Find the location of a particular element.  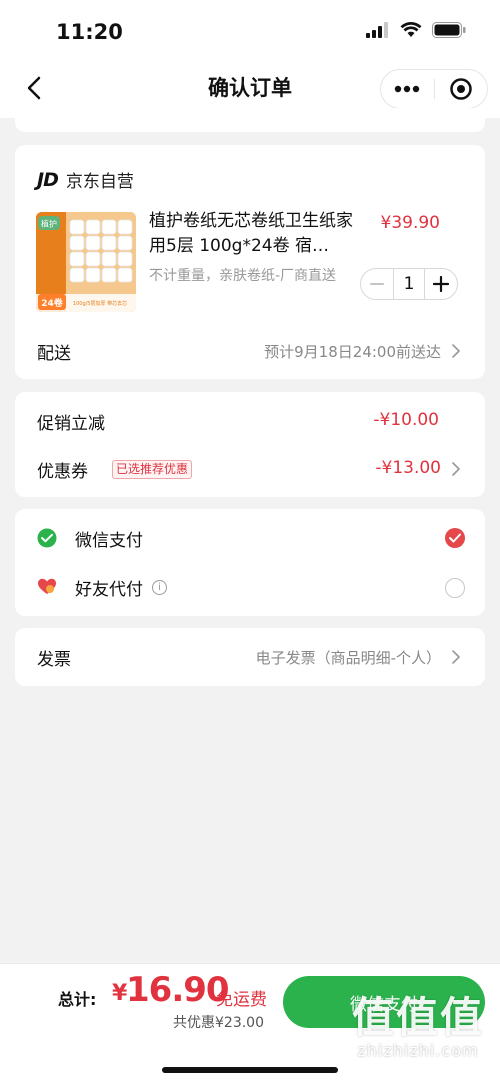

home-indicator is located at coordinates (250, 1070).